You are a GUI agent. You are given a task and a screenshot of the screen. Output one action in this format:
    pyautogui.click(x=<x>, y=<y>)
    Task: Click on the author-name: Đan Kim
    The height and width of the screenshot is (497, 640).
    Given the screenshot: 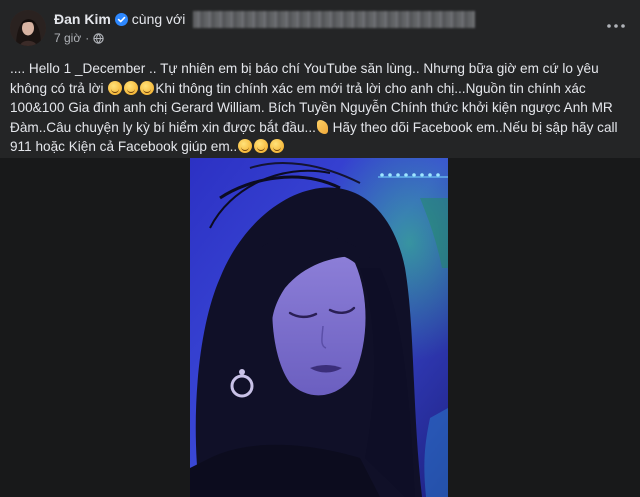 What is the action you would take?
    pyautogui.click(x=82, y=19)
    